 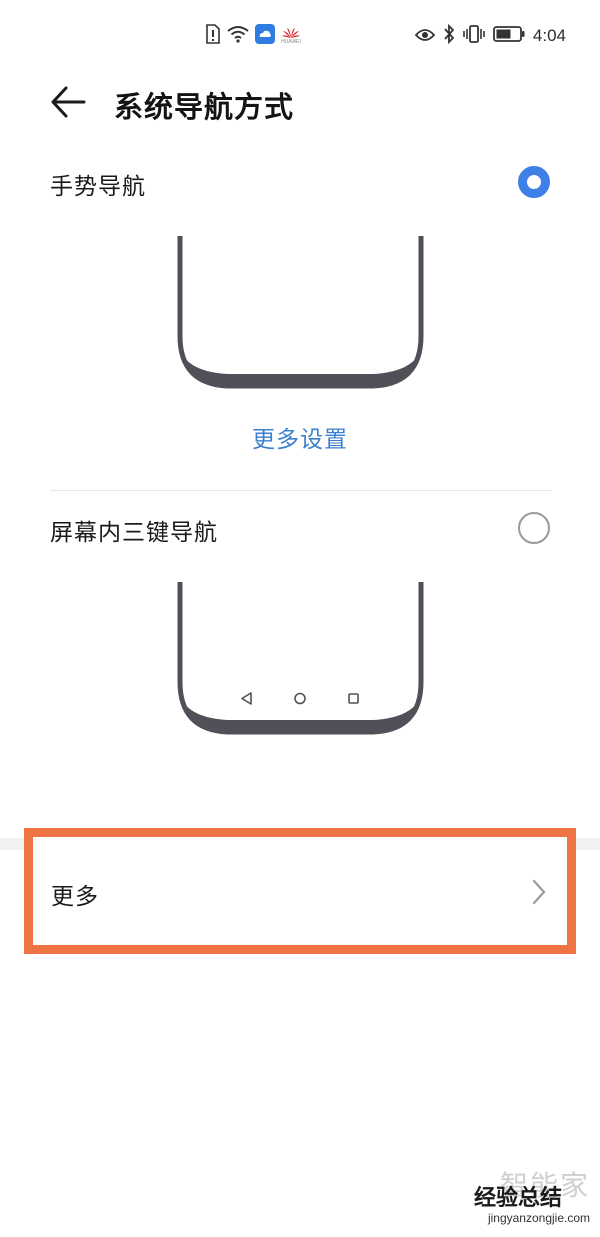 I want to click on gesture-navigation-label: 手势导航, so click(x=98, y=187).